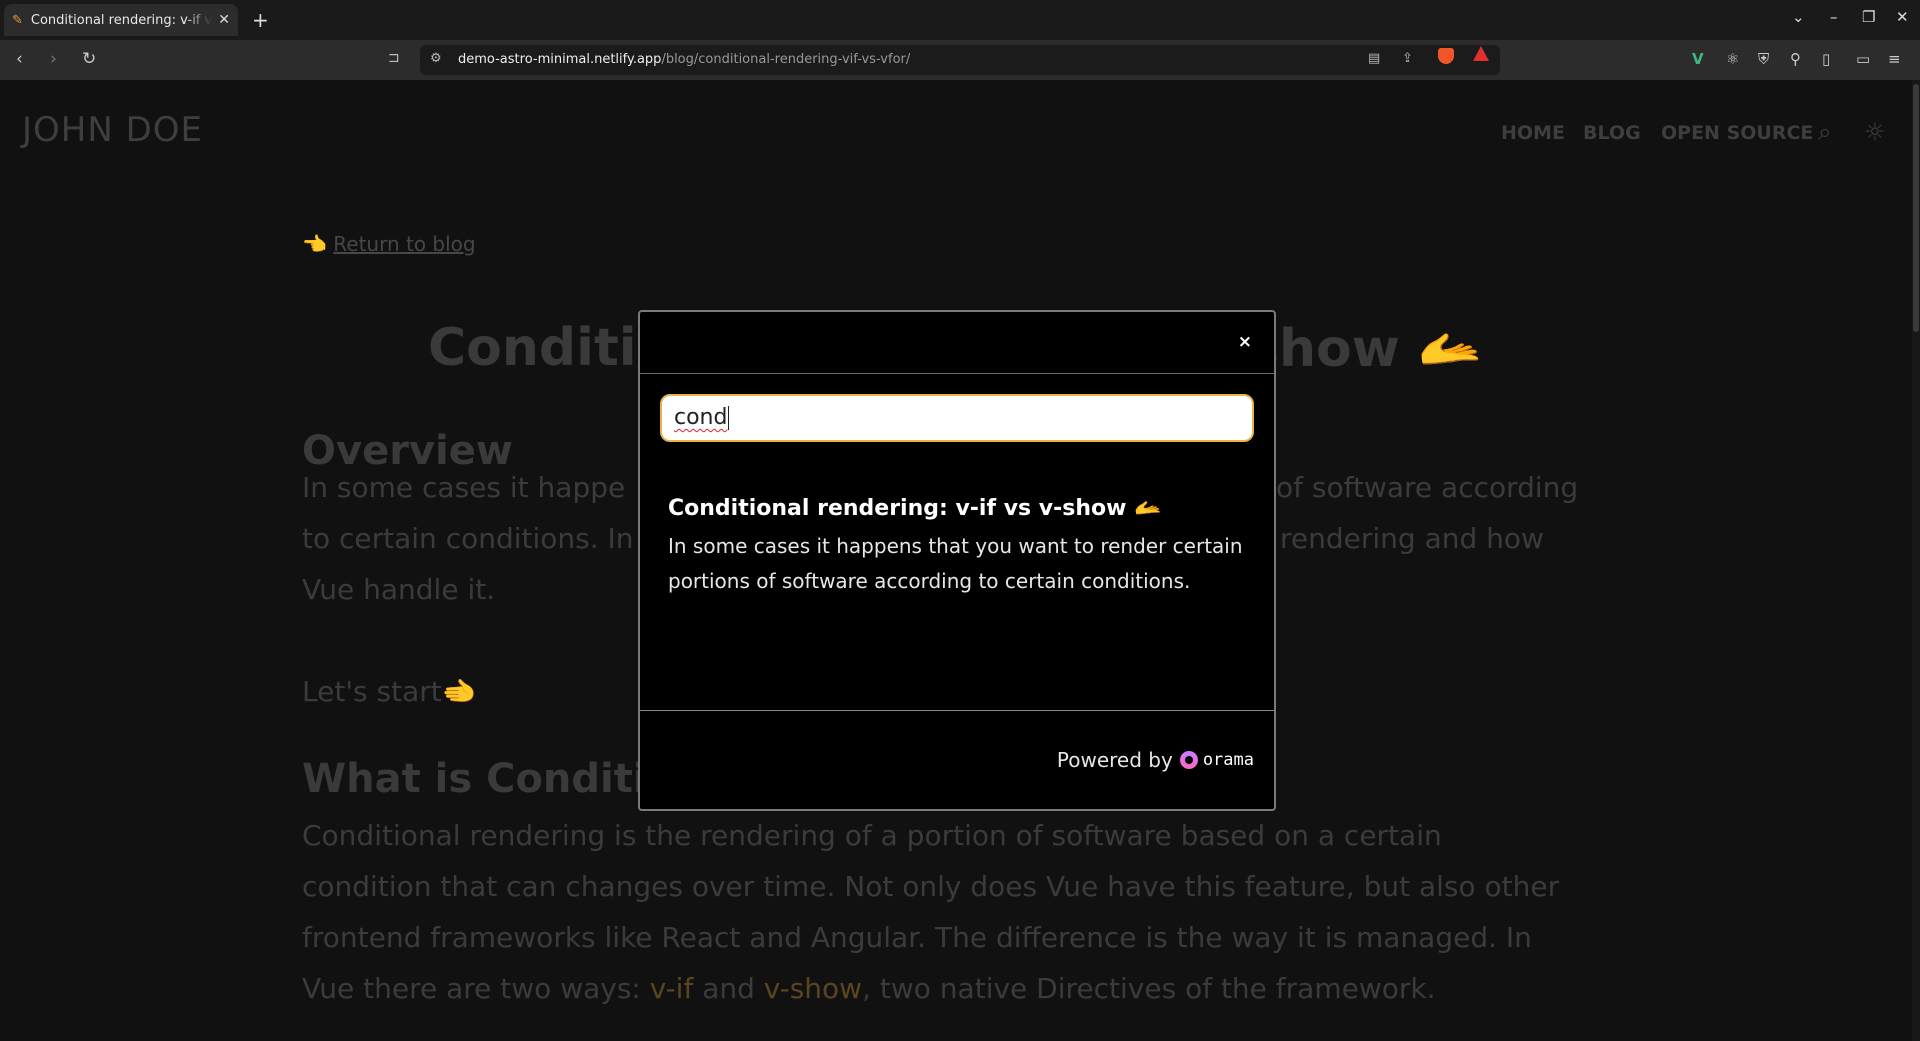 The height and width of the screenshot is (1041, 1920). What do you see at coordinates (1412, 538) in the screenshot?
I see `overview-line: rendering and how` at bounding box center [1412, 538].